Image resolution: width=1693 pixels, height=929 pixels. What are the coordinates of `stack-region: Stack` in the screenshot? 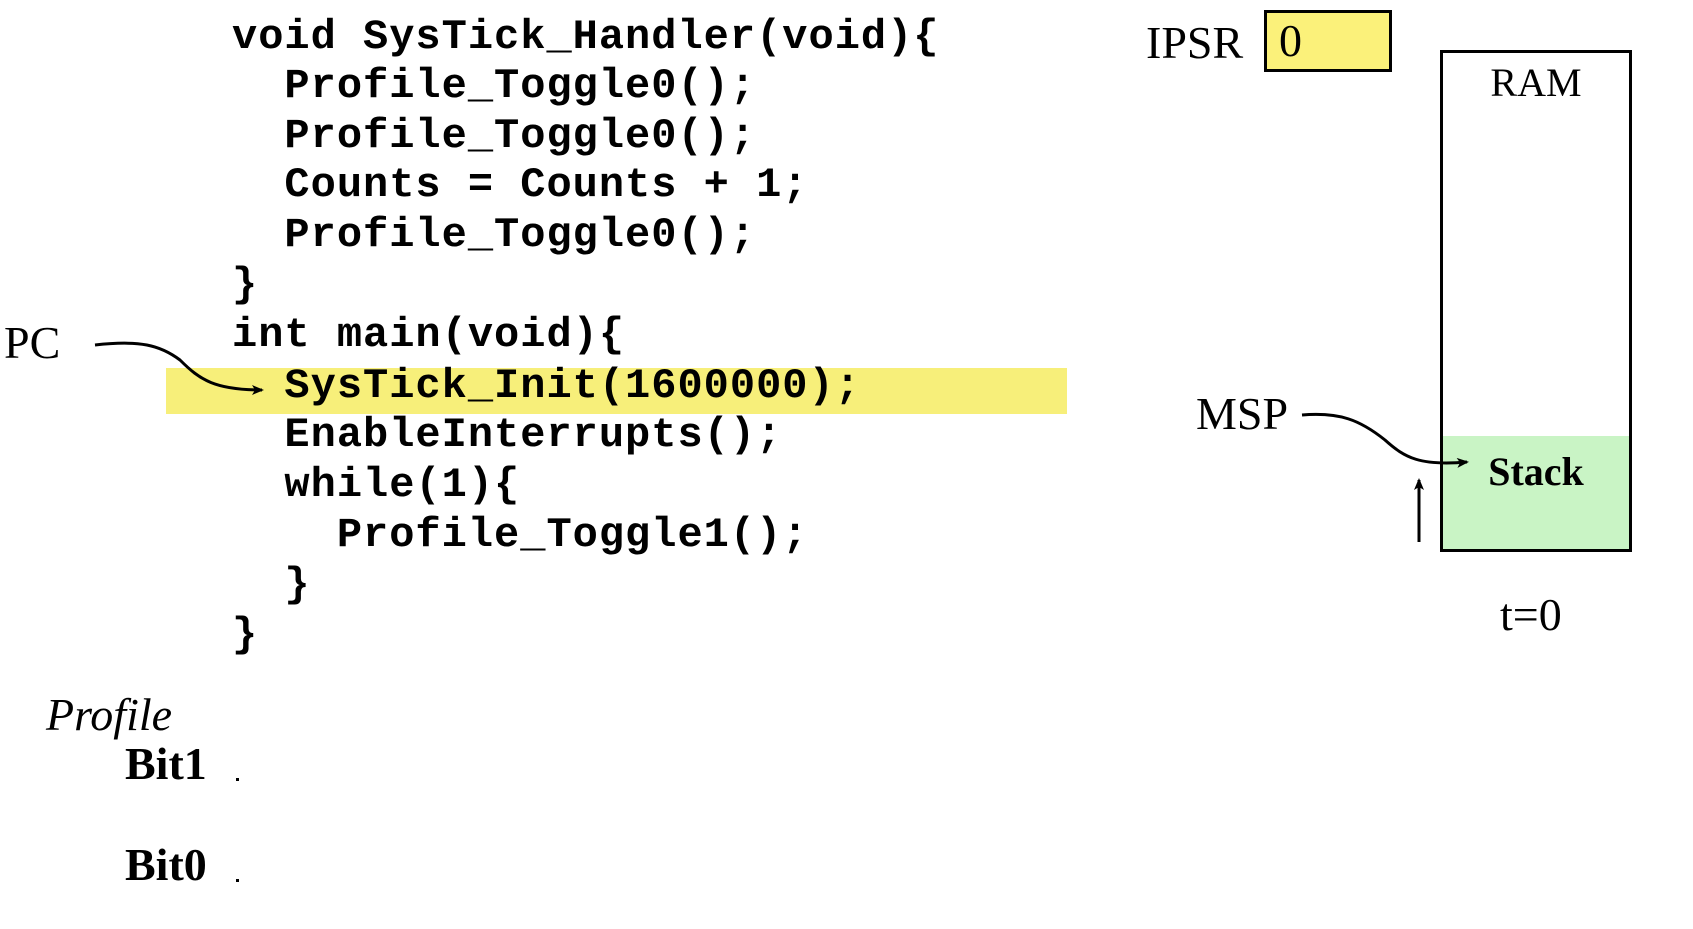 It's located at (1536, 492).